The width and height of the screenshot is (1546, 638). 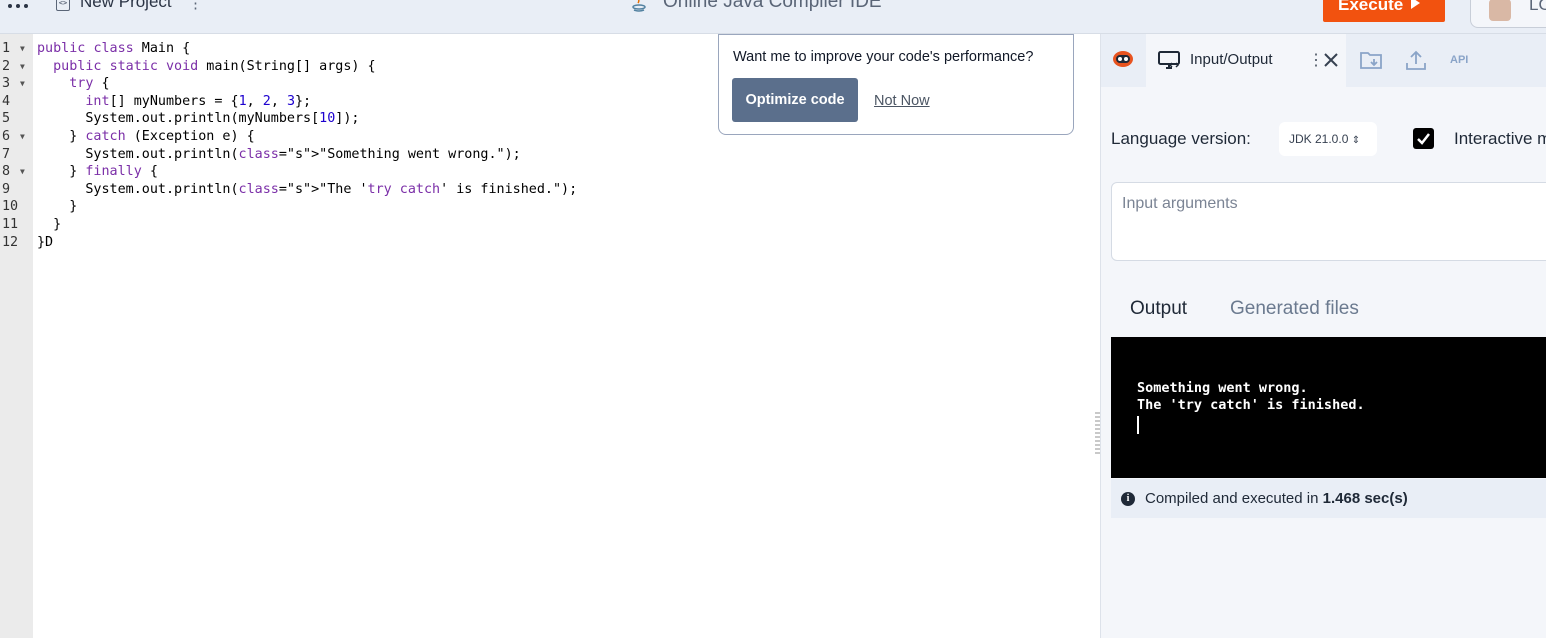 I want to click on interactive-mode-label: Interactive mode, so click(x=1500, y=138).